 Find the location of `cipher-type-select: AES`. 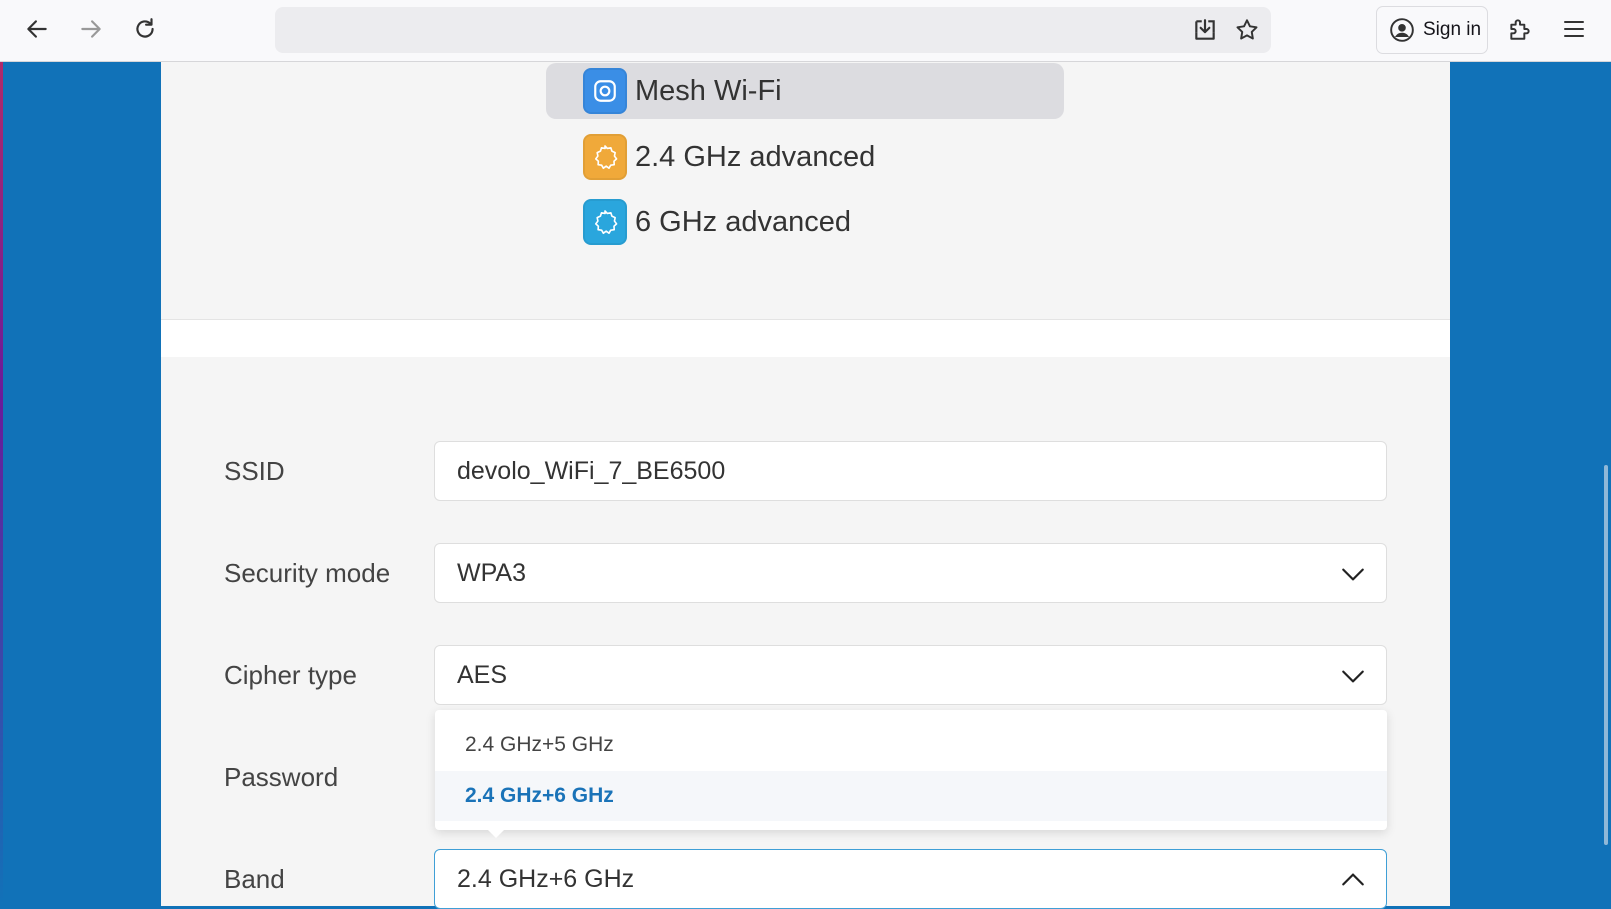

cipher-type-select: AES is located at coordinates (910, 675).